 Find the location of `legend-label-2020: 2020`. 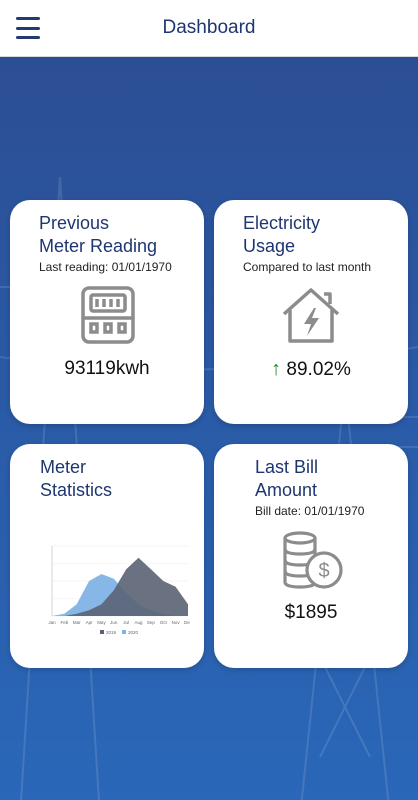

legend-label-2020: 2020 is located at coordinates (133, 632).